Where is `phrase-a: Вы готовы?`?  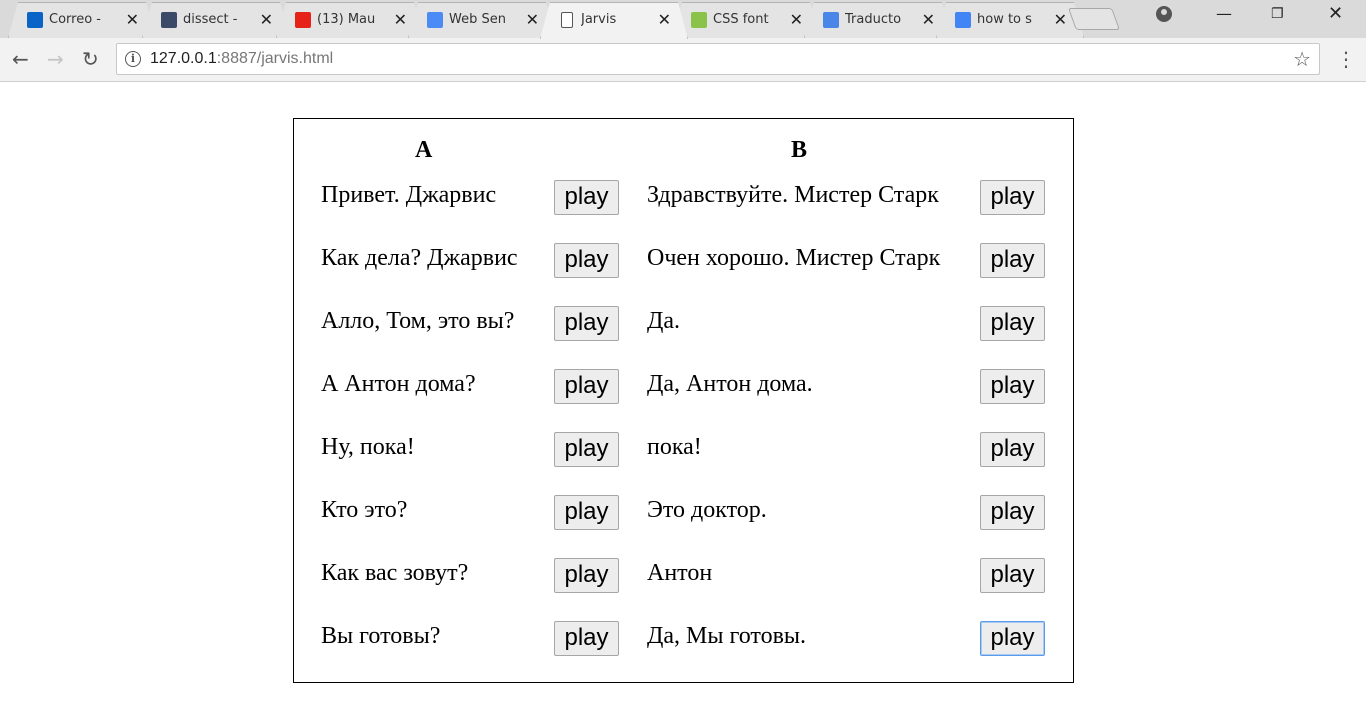 phrase-a: Вы готовы? is located at coordinates (381, 636).